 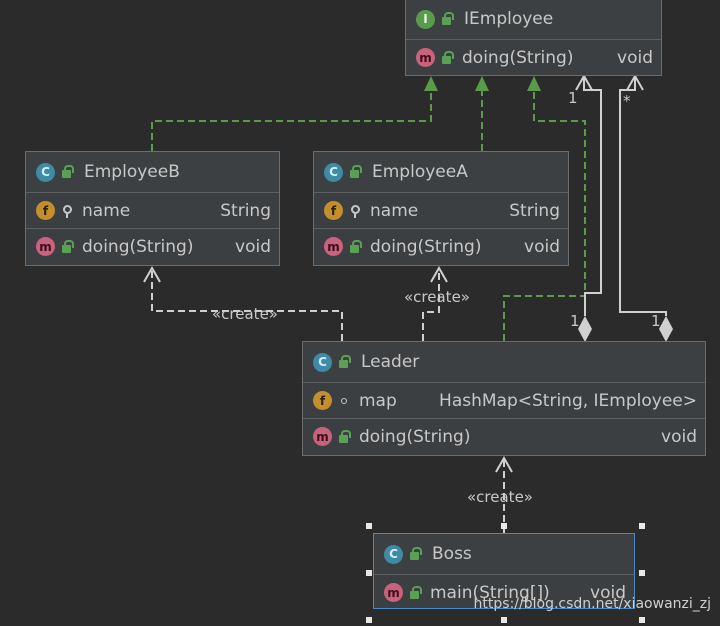 I want to click on multiplicity-label-leader-1b: 1, so click(x=656, y=321).